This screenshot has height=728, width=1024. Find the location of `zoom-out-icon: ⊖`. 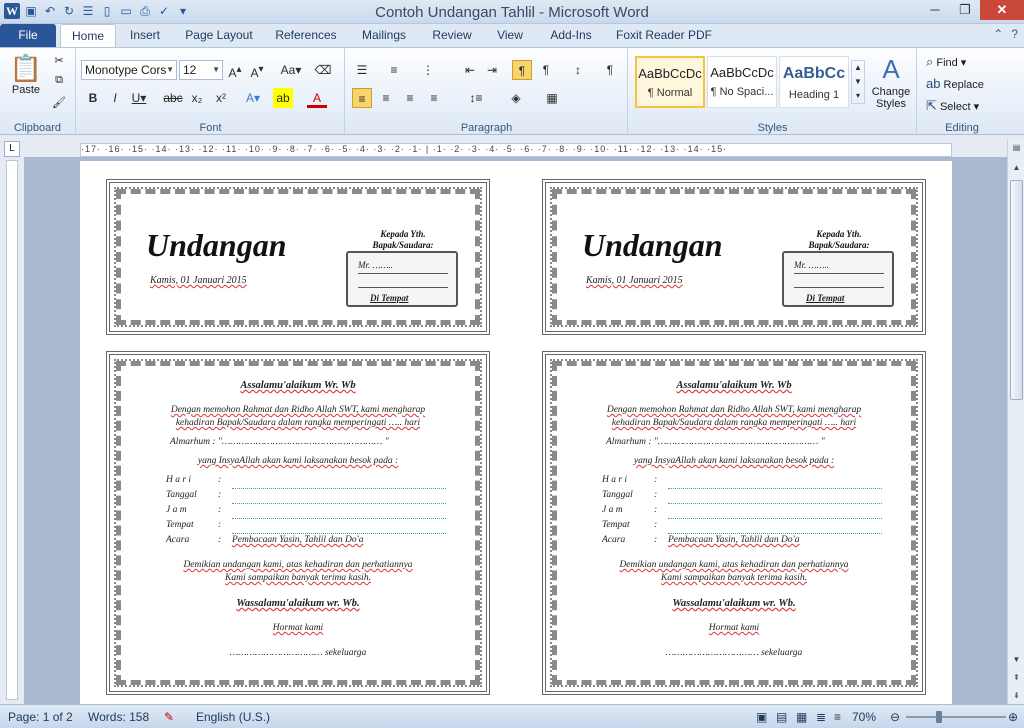

zoom-out-icon: ⊖ is located at coordinates (895, 717).